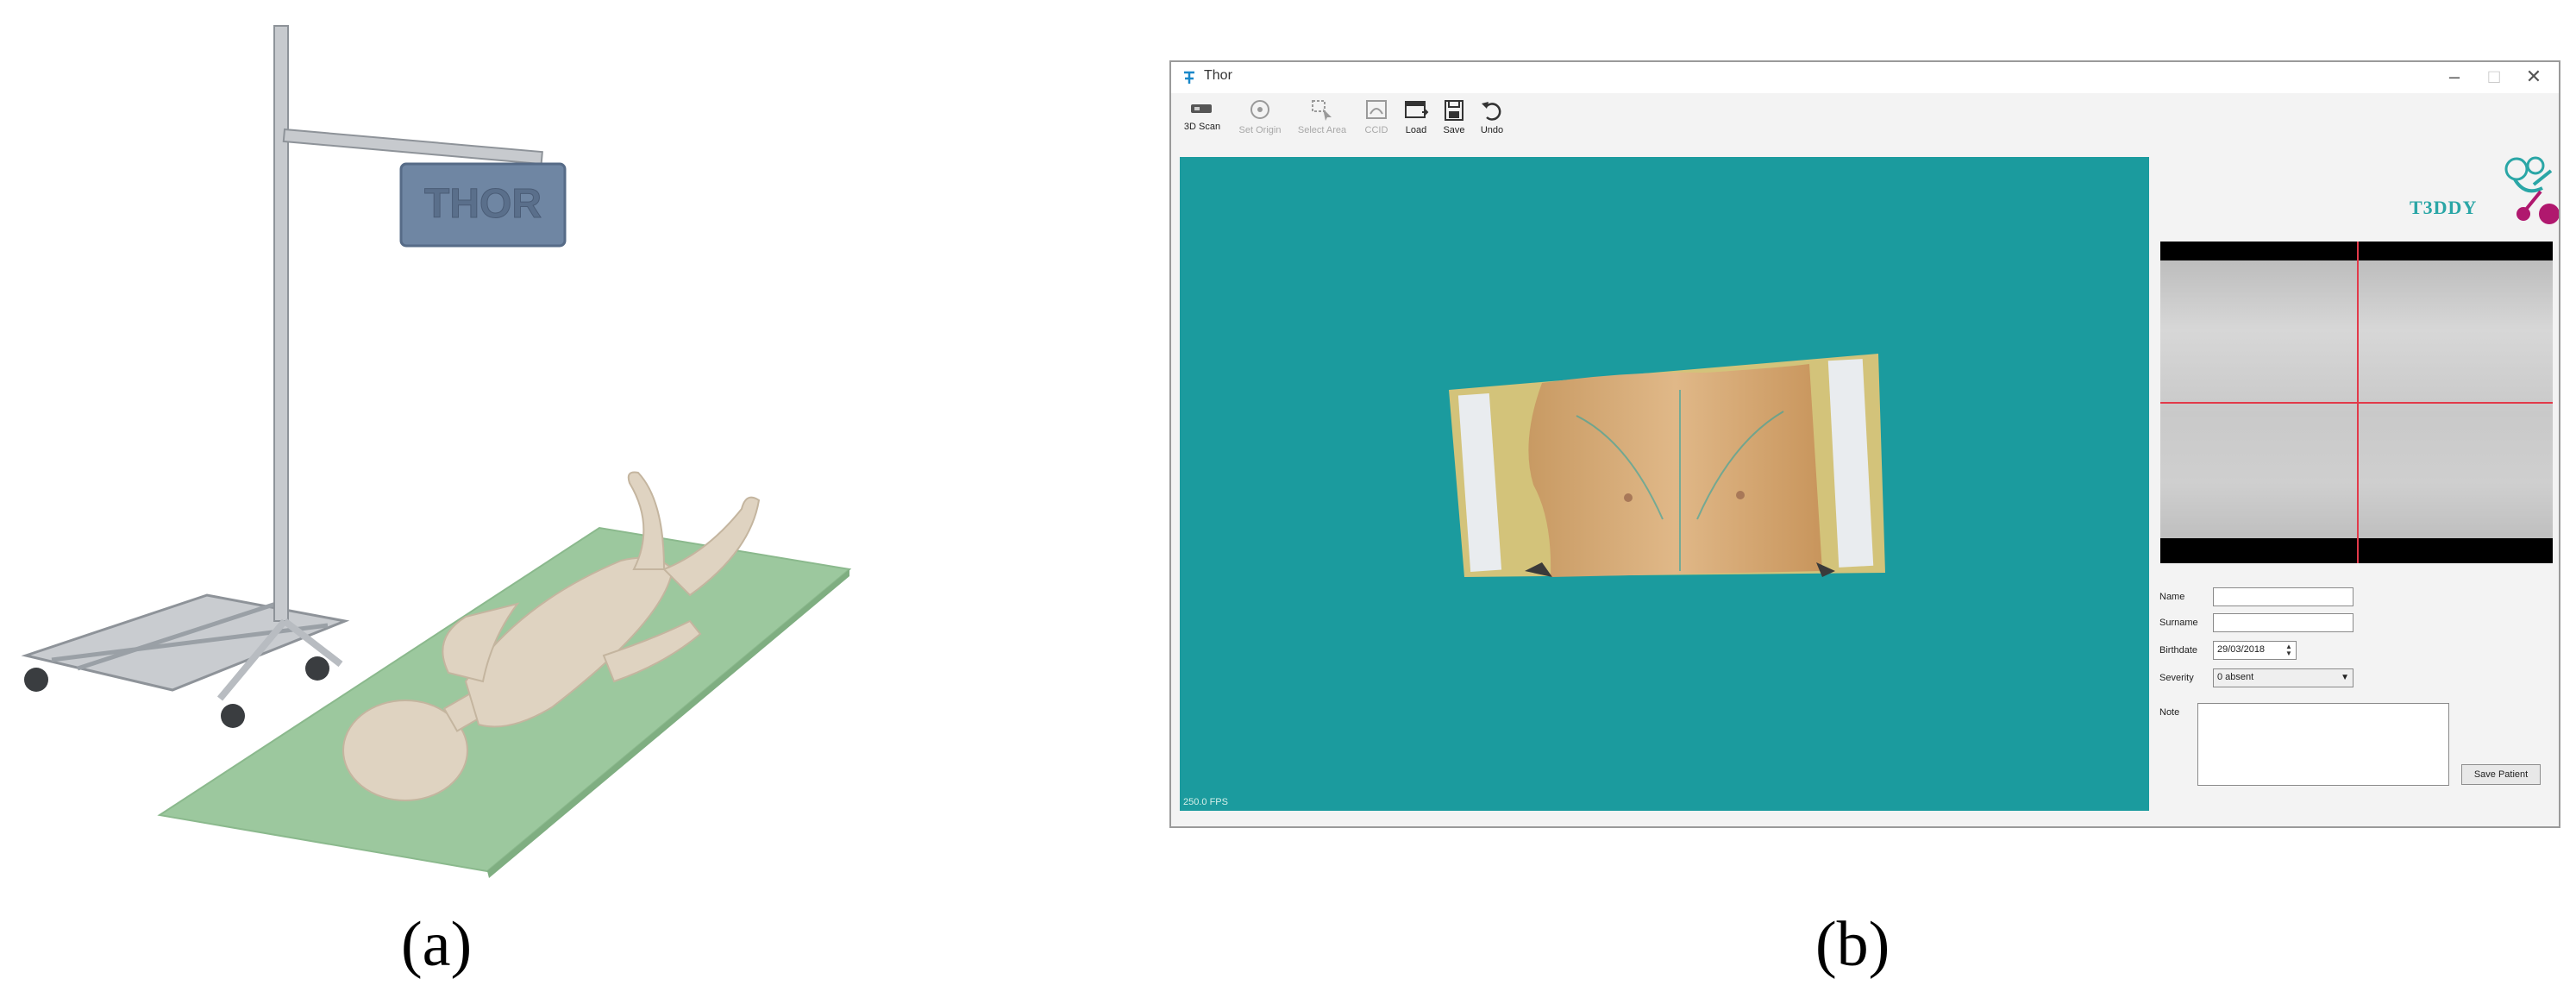 The image size is (2576, 1004). What do you see at coordinates (2241, 650) in the screenshot?
I see `birthdate-value: 29/03/2018` at bounding box center [2241, 650].